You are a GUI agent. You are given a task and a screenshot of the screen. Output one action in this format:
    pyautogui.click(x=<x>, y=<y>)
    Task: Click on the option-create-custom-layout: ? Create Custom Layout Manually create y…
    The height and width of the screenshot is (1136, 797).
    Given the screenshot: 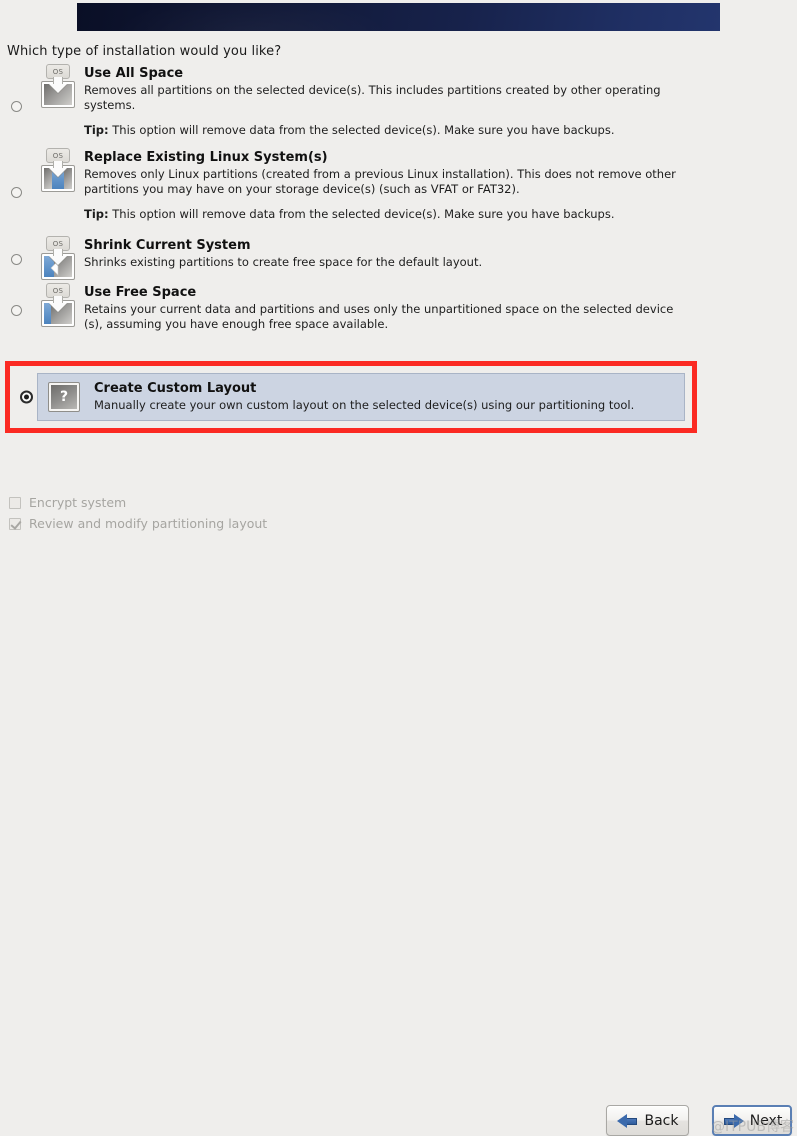 What is the action you would take?
    pyautogui.click(x=361, y=397)
    